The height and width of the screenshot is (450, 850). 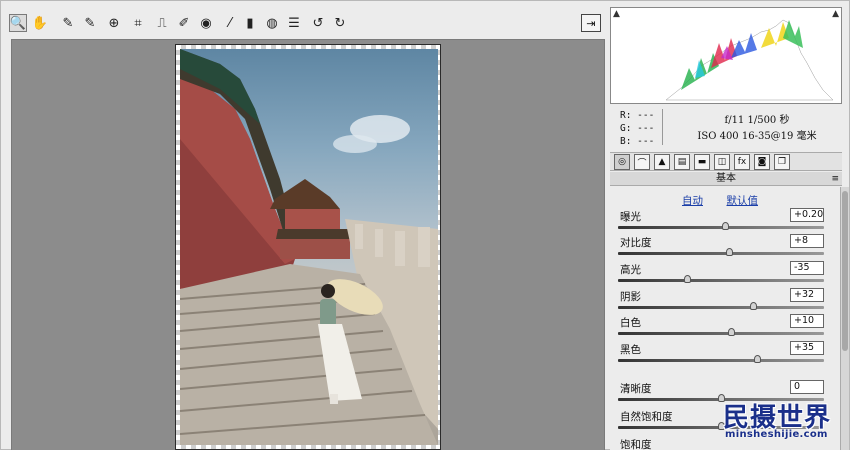 I want to click on slider-label: 自然饱和度, so click(x=646, y=417).